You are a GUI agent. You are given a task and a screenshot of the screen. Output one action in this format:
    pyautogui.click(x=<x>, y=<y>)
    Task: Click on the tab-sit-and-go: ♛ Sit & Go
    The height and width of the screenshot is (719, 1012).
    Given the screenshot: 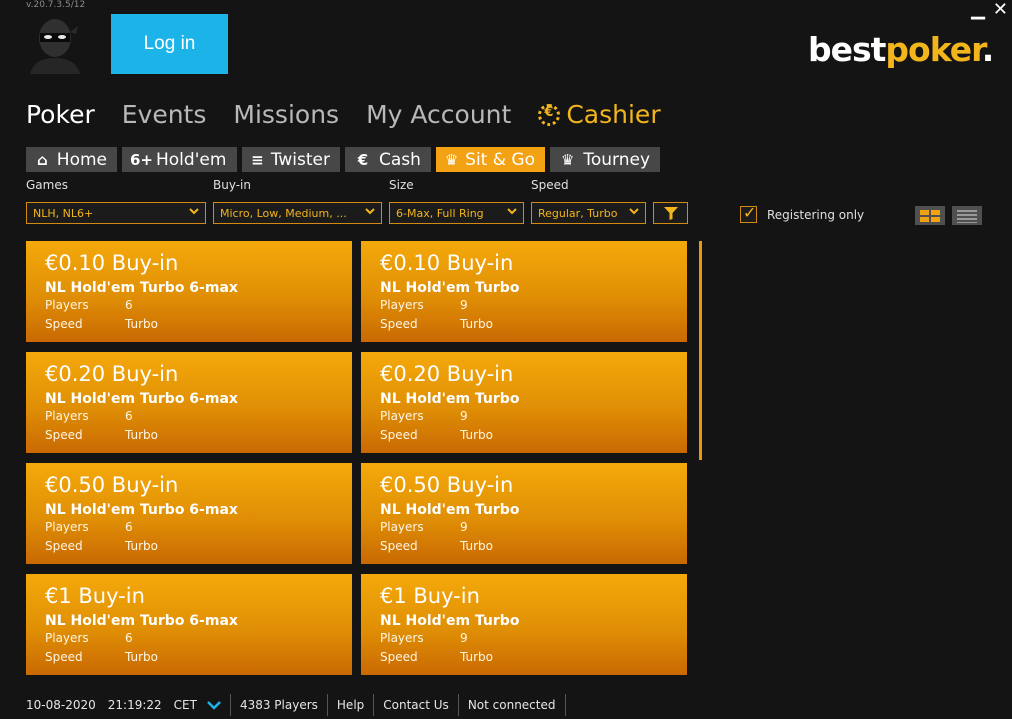 What is the action you would take?
    pyautogui.click(x=490, y=159)
    